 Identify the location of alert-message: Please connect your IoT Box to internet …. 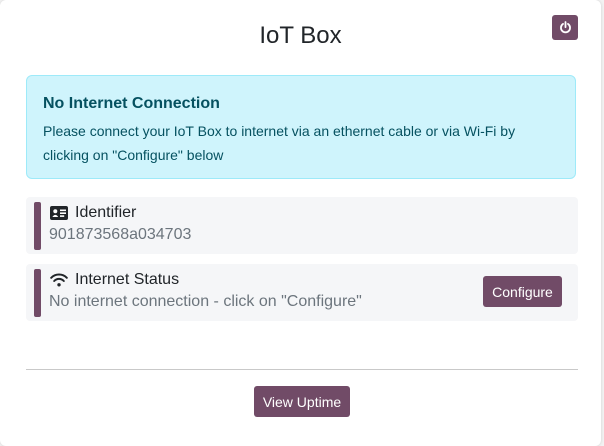
(279, 143).